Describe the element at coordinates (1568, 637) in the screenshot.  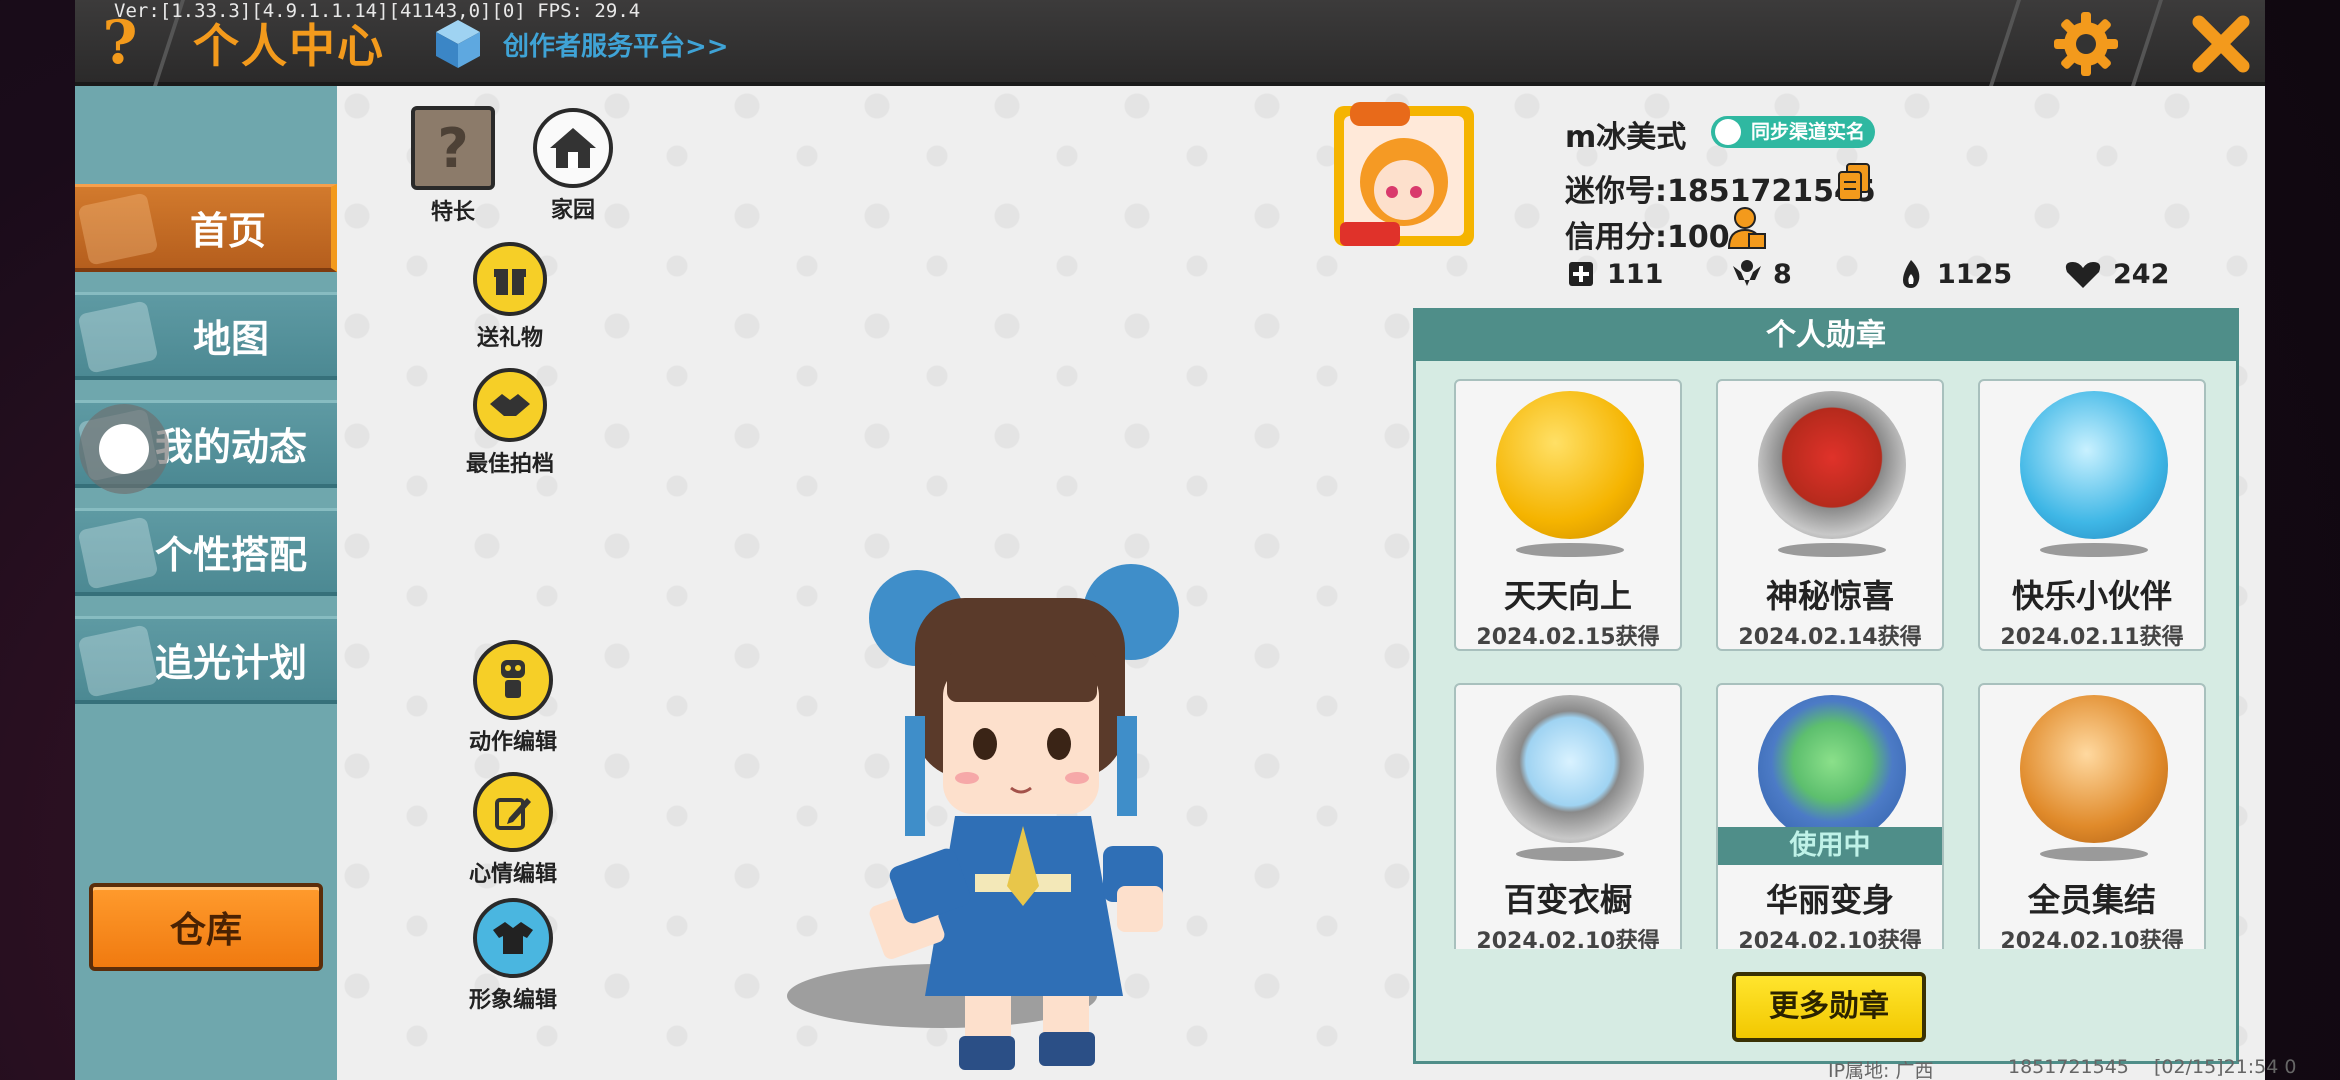
I see `medal-date: 2024.02.15获得` at that location.